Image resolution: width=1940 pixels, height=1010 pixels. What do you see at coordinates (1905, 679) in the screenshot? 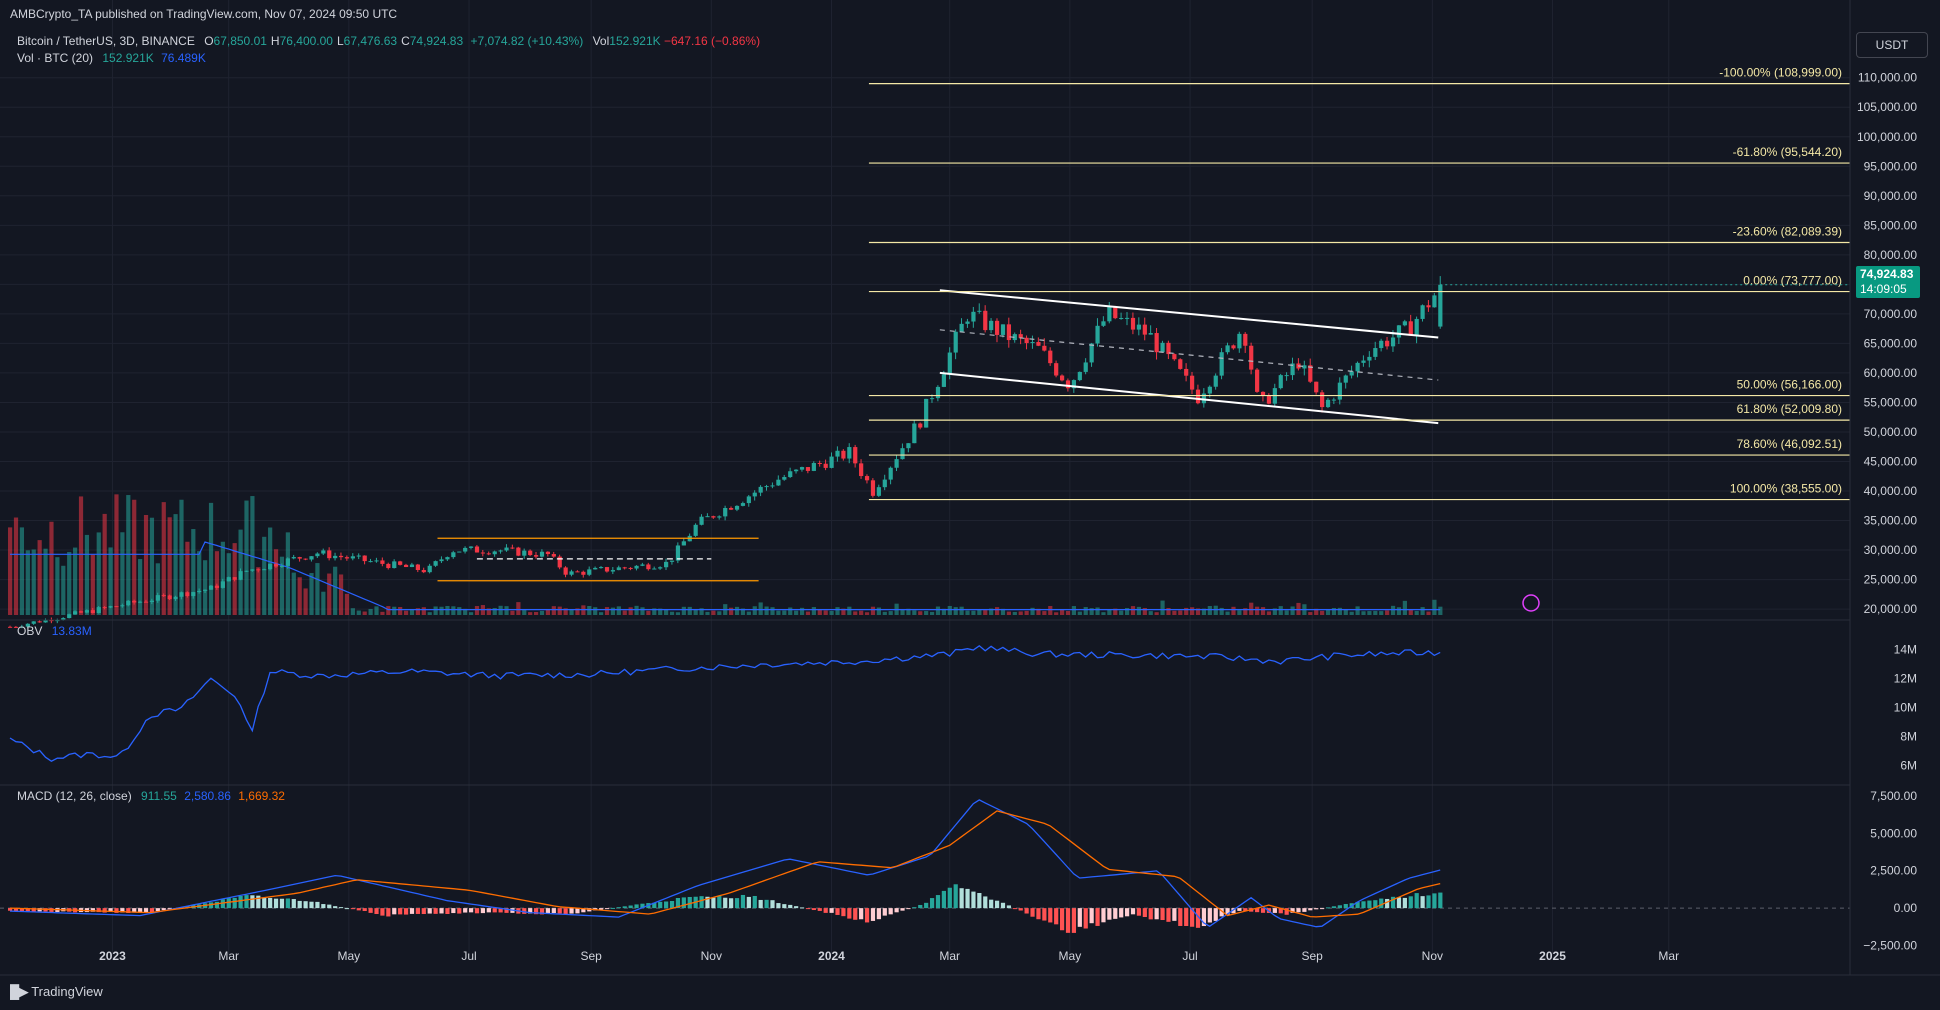
I see `obv-y-tick-label: 12M` at bounding box center [1905, 679].